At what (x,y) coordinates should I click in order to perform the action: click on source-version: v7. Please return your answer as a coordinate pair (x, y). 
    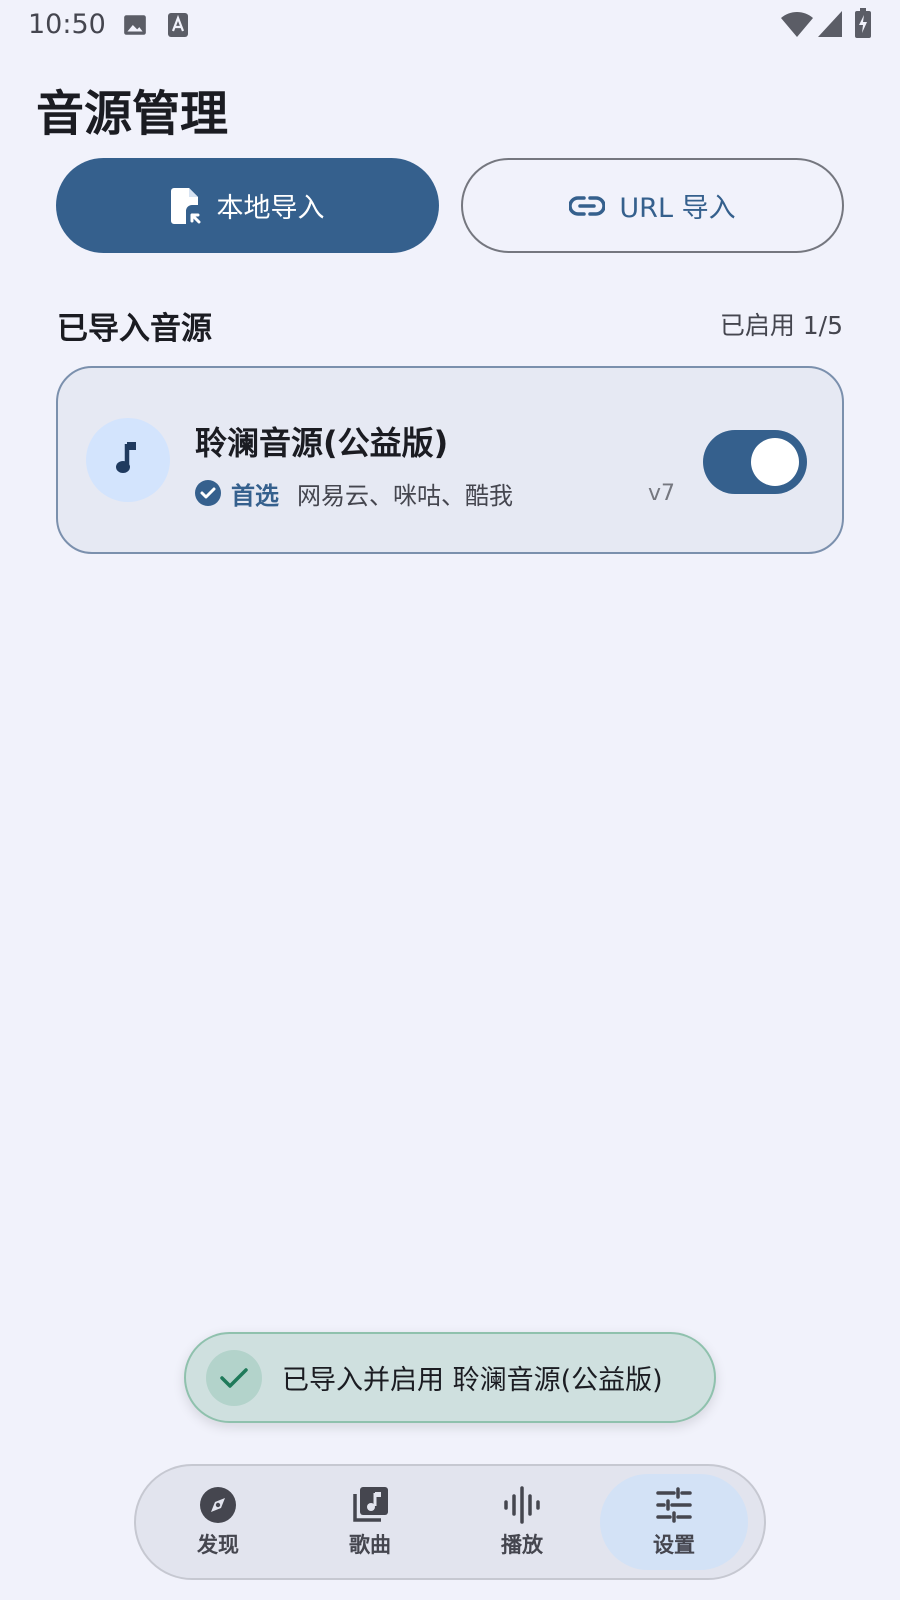
    Looking at the image, I should click on (662, 493).